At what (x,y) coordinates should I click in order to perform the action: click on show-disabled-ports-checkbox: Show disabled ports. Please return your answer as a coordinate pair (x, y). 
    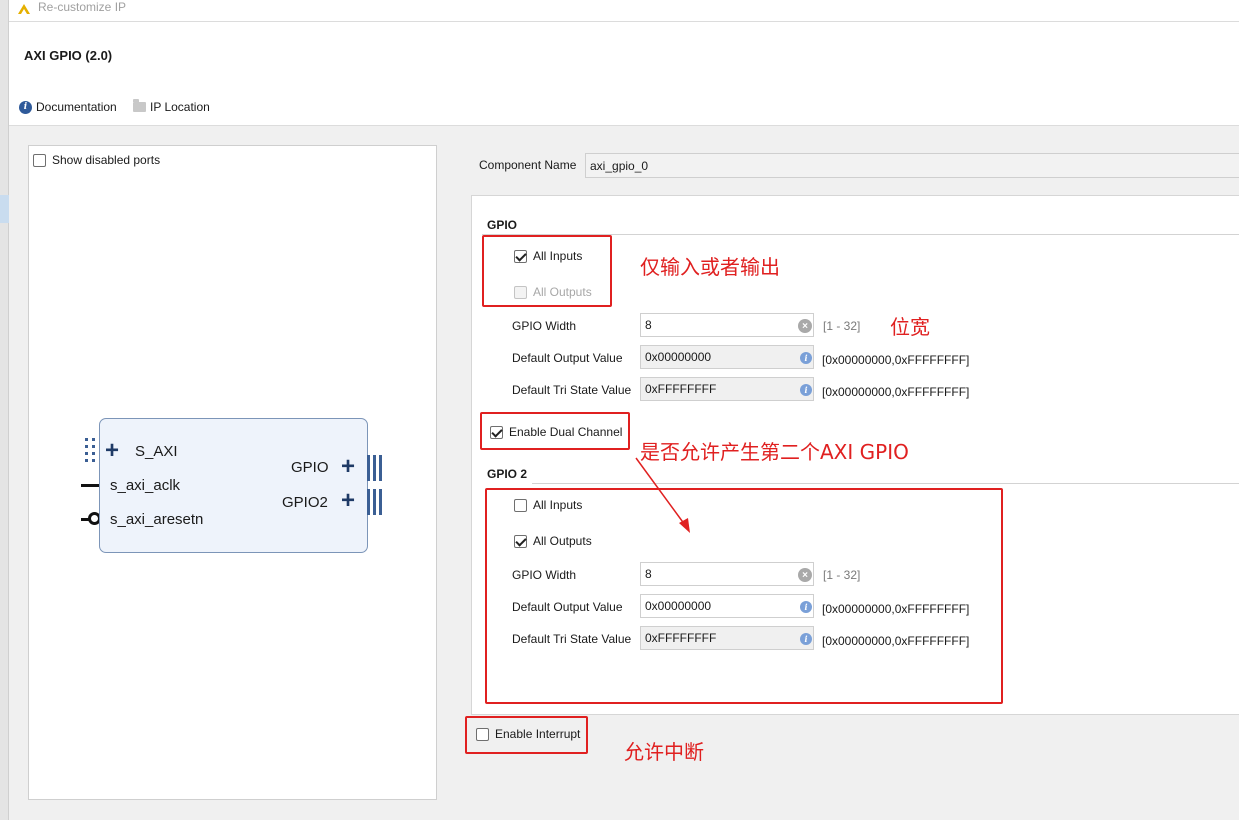
    Looking at the image, I should click on (96, 160).